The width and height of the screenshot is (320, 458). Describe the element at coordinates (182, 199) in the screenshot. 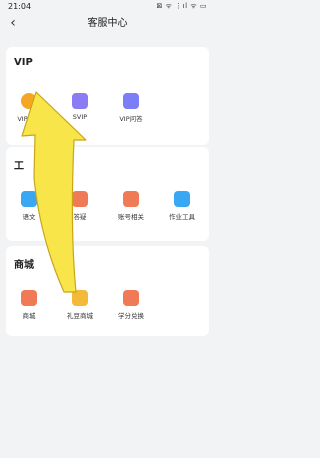

I see `homework-tool-icon` at that location.